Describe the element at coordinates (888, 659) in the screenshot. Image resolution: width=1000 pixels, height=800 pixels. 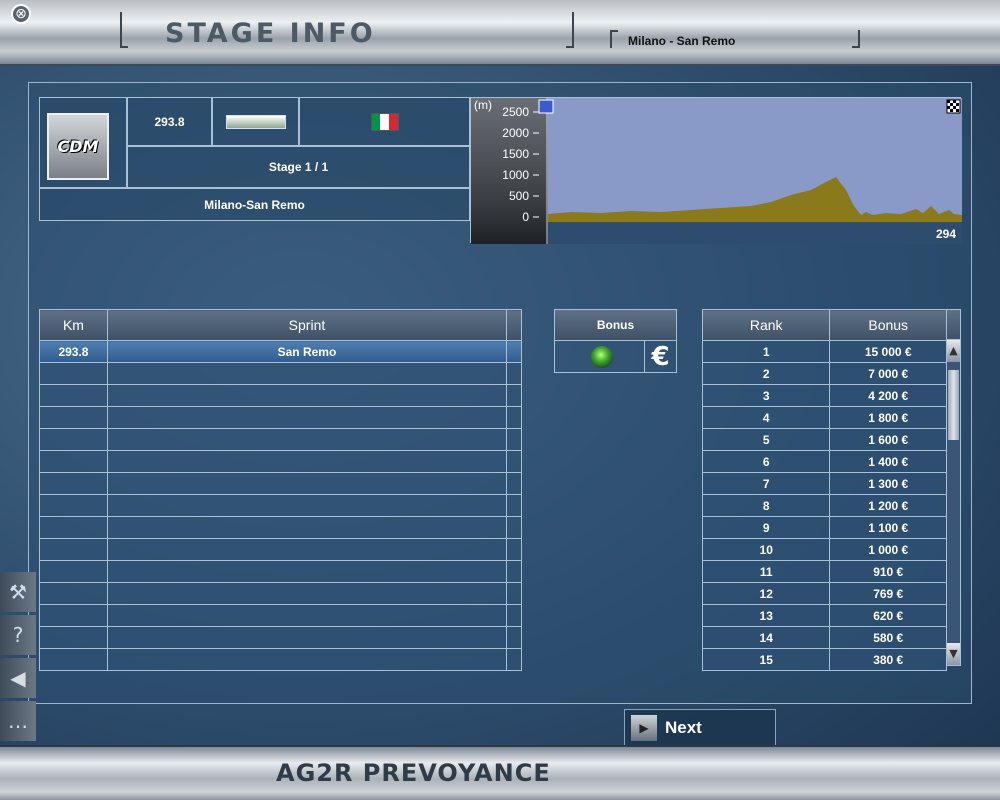
I see `bonus-amount-cell: 380 €` at that location.